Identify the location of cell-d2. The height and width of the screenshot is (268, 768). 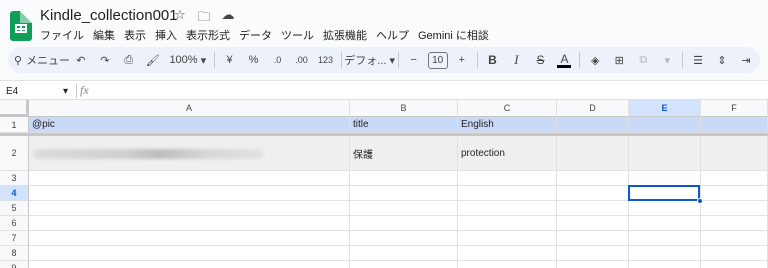
(593, 153).